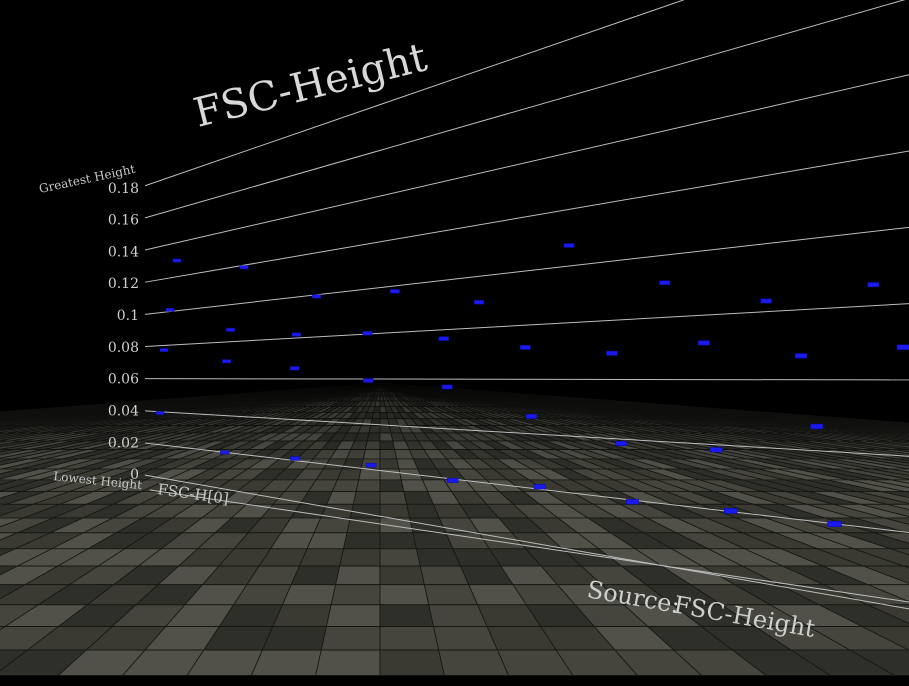 This screenshot has width=909, height=686. Describe the element at coordinates (123, 221) in the screenshot. I see `y-tick-label: 0.16` at that location.